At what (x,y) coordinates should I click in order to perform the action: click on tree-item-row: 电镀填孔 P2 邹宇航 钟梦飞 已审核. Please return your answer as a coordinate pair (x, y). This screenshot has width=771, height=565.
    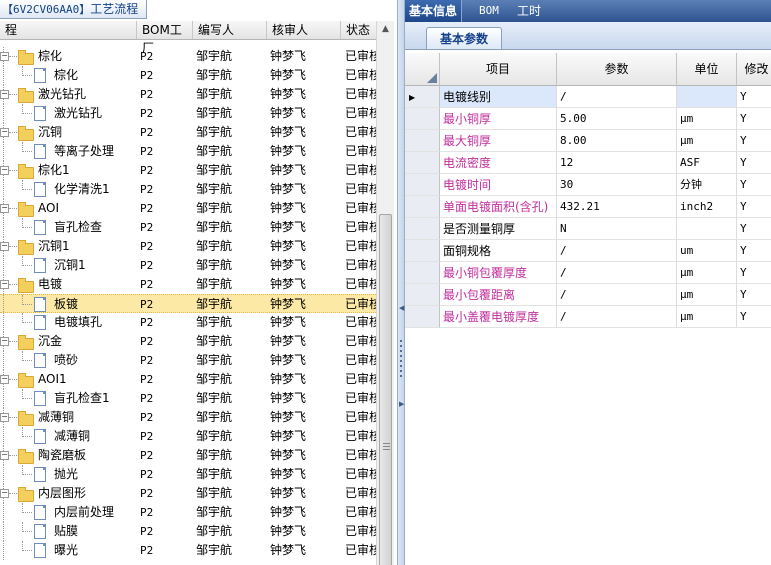
    Looking at the image, I should click on (188, 322).